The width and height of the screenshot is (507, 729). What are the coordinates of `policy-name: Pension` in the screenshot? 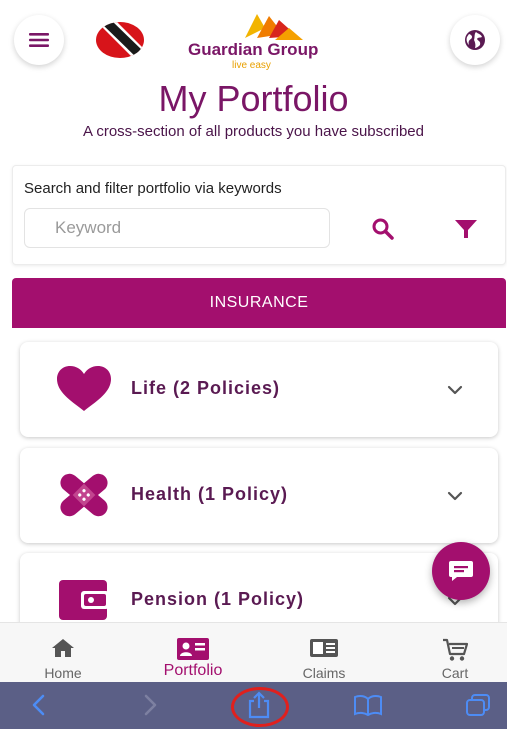 It's located at (170, 599).